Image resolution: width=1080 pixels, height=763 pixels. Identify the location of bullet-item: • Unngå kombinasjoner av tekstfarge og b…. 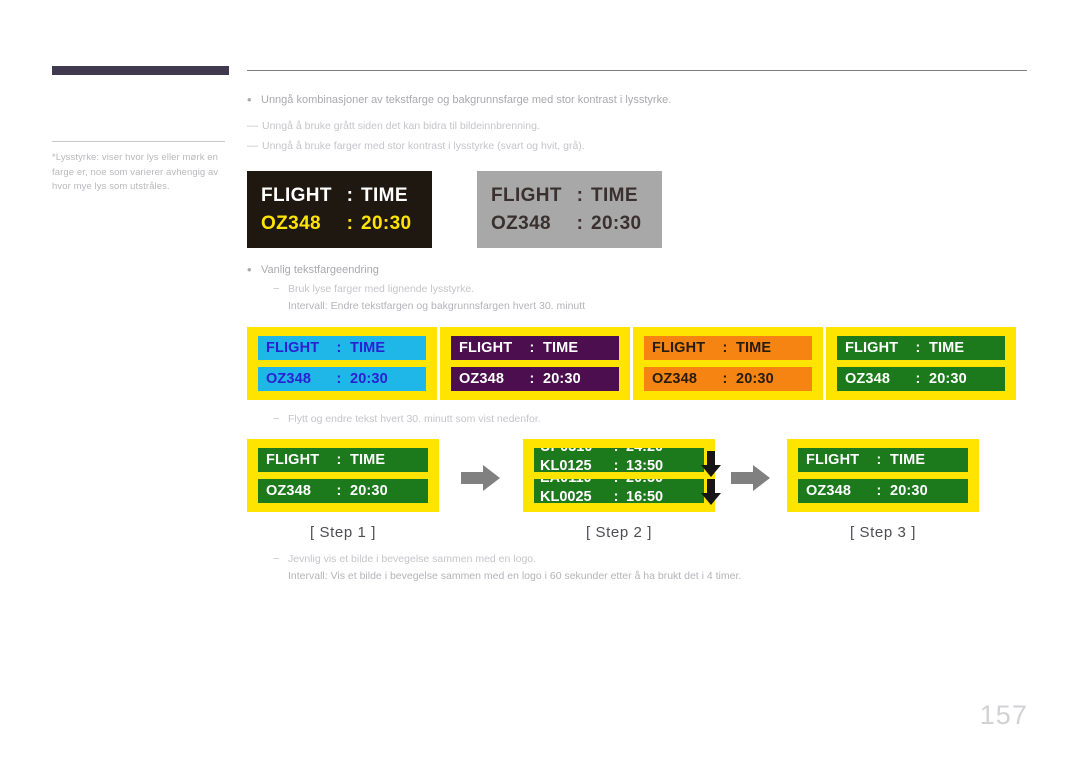
(637, 100).